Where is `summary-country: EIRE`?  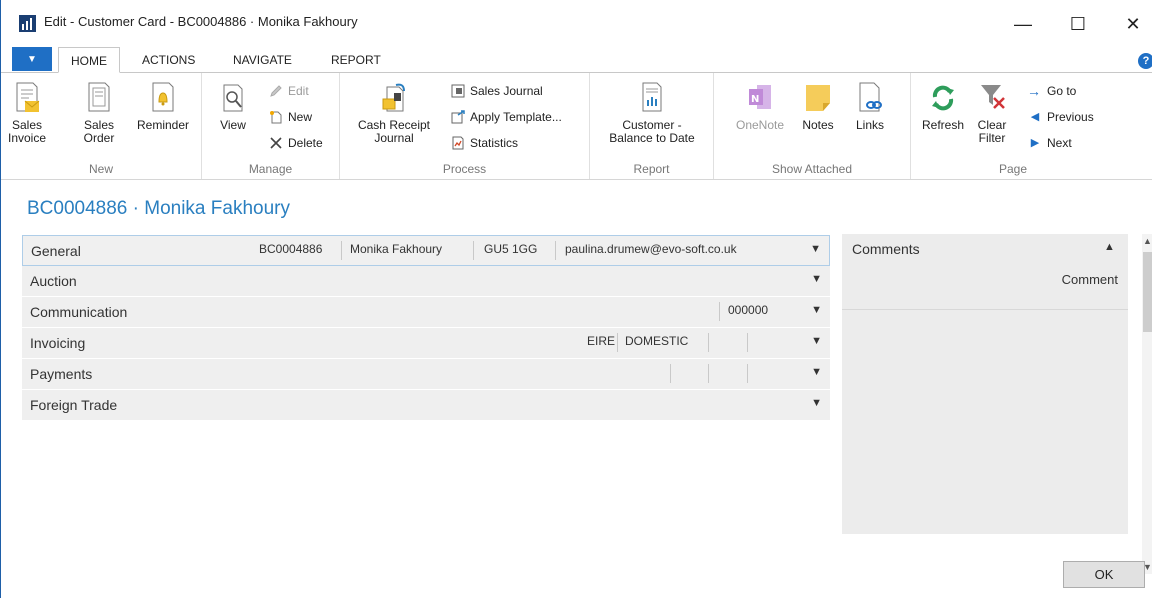
summary-country: EIRE is located at coordinates (601, 341).